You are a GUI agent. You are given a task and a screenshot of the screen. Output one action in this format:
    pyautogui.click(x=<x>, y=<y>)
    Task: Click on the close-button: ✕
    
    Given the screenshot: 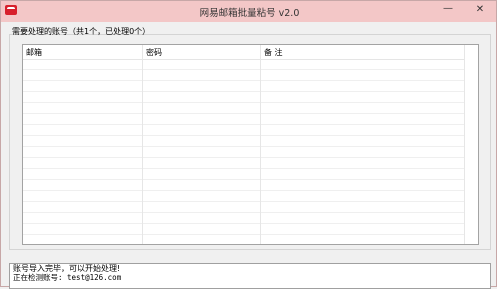 What is the action you would take?
    pyautogui.click(x=480, y=10)
    